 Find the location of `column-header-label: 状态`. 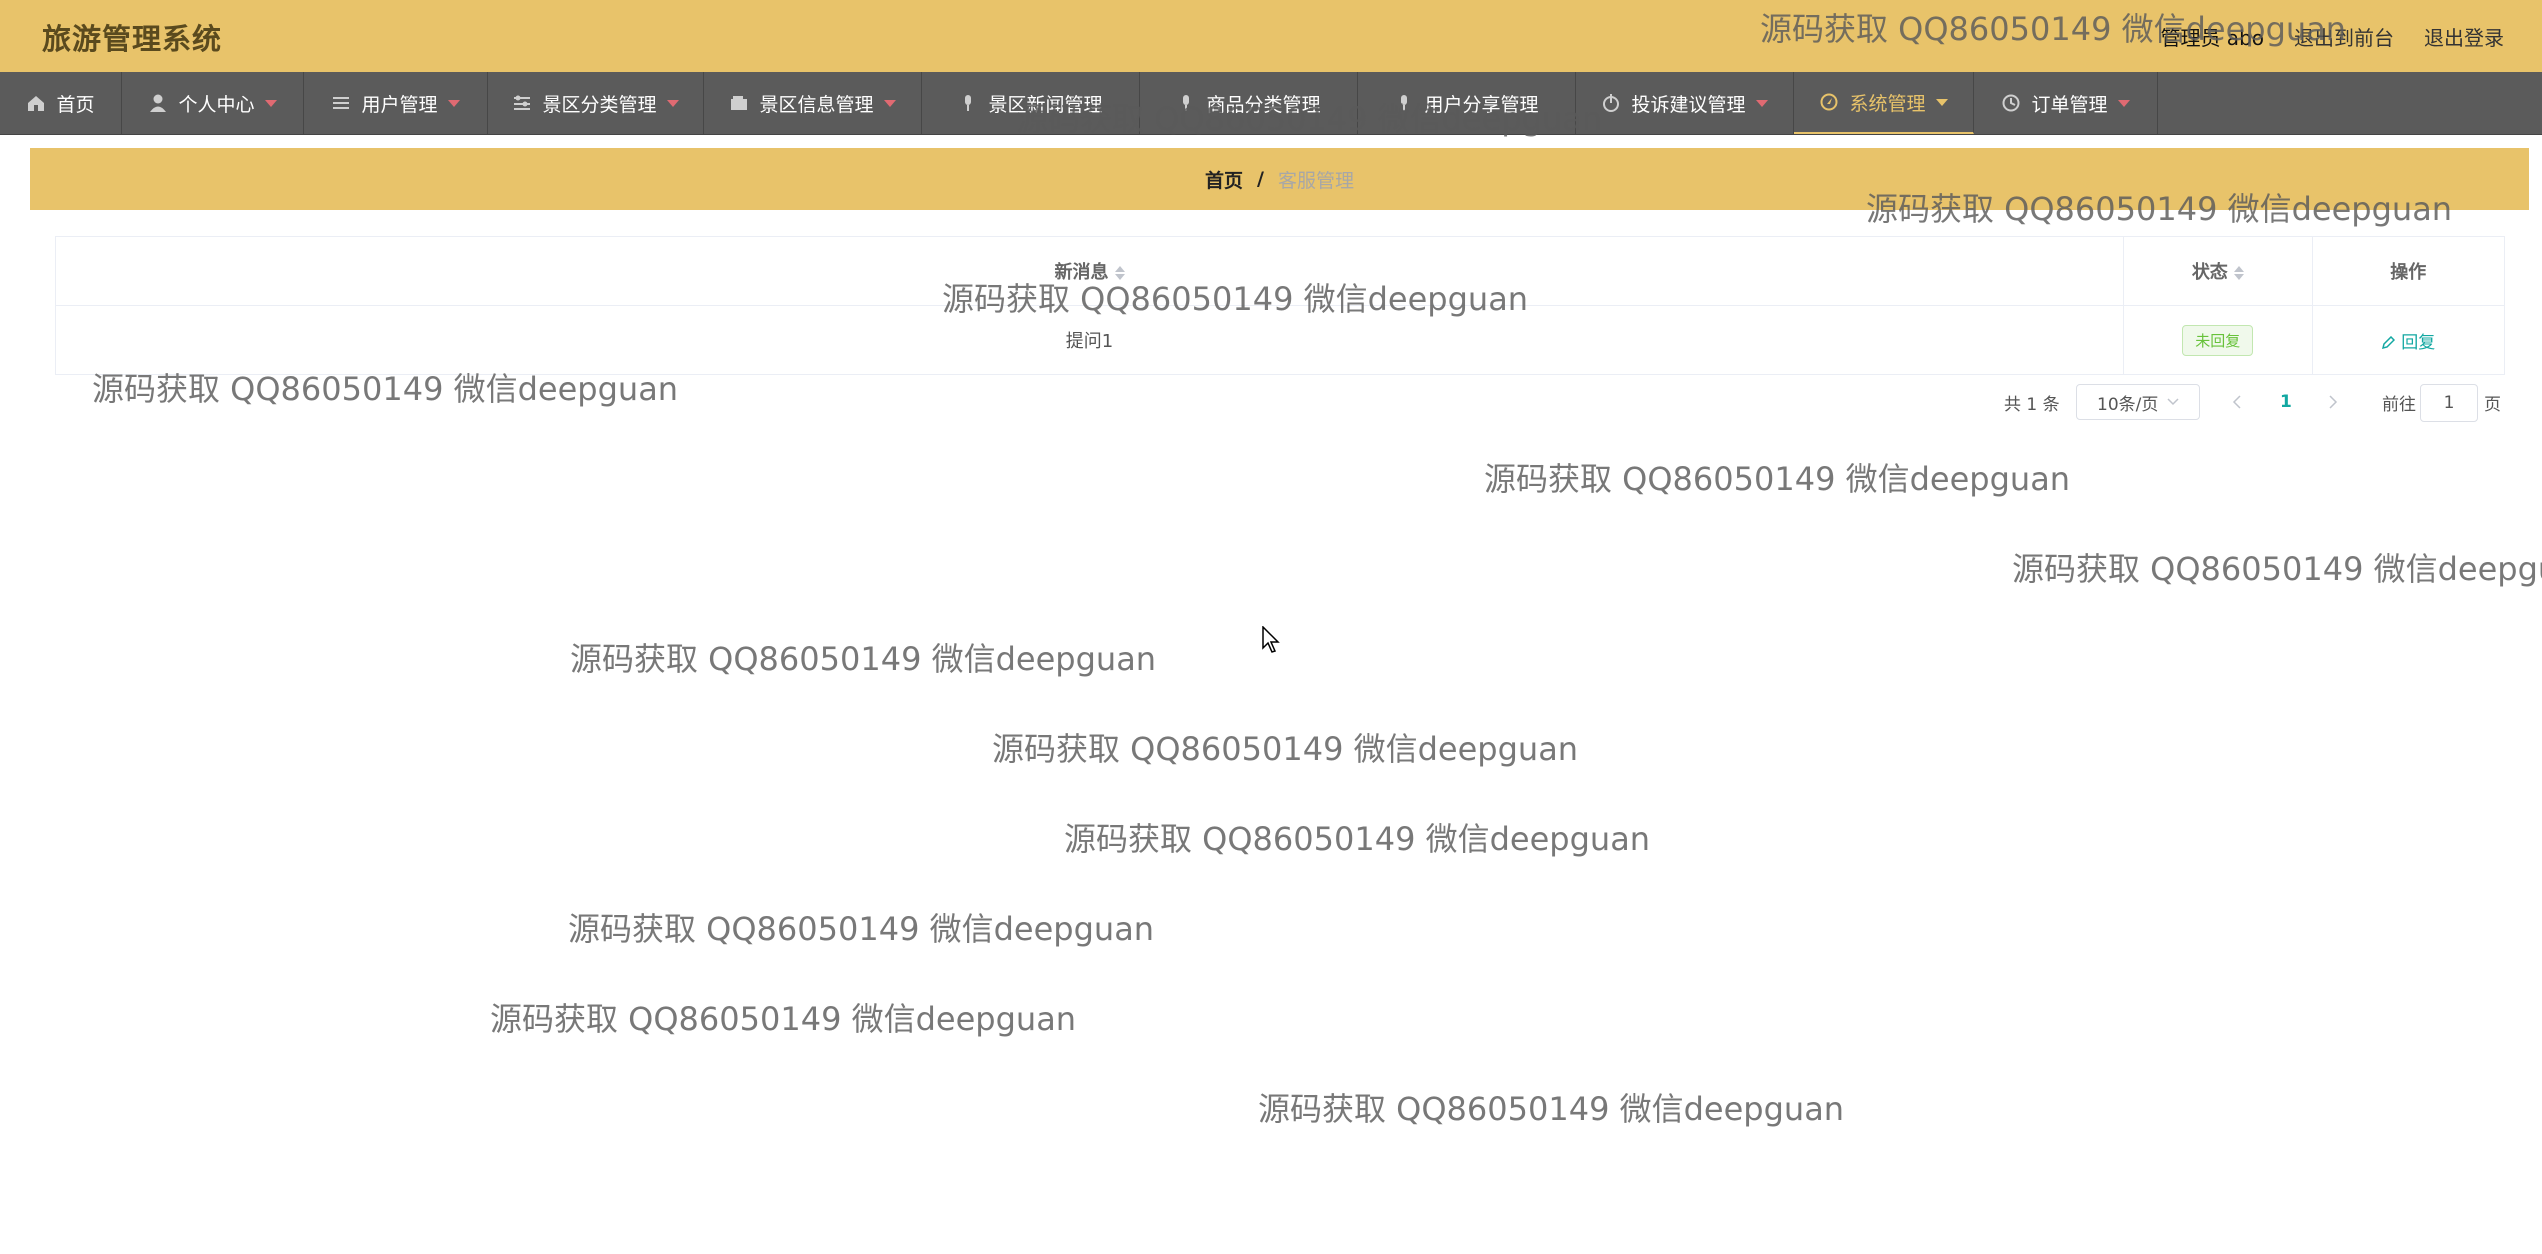

column-header-label: 状态 is located at coordinates (2209, 272).